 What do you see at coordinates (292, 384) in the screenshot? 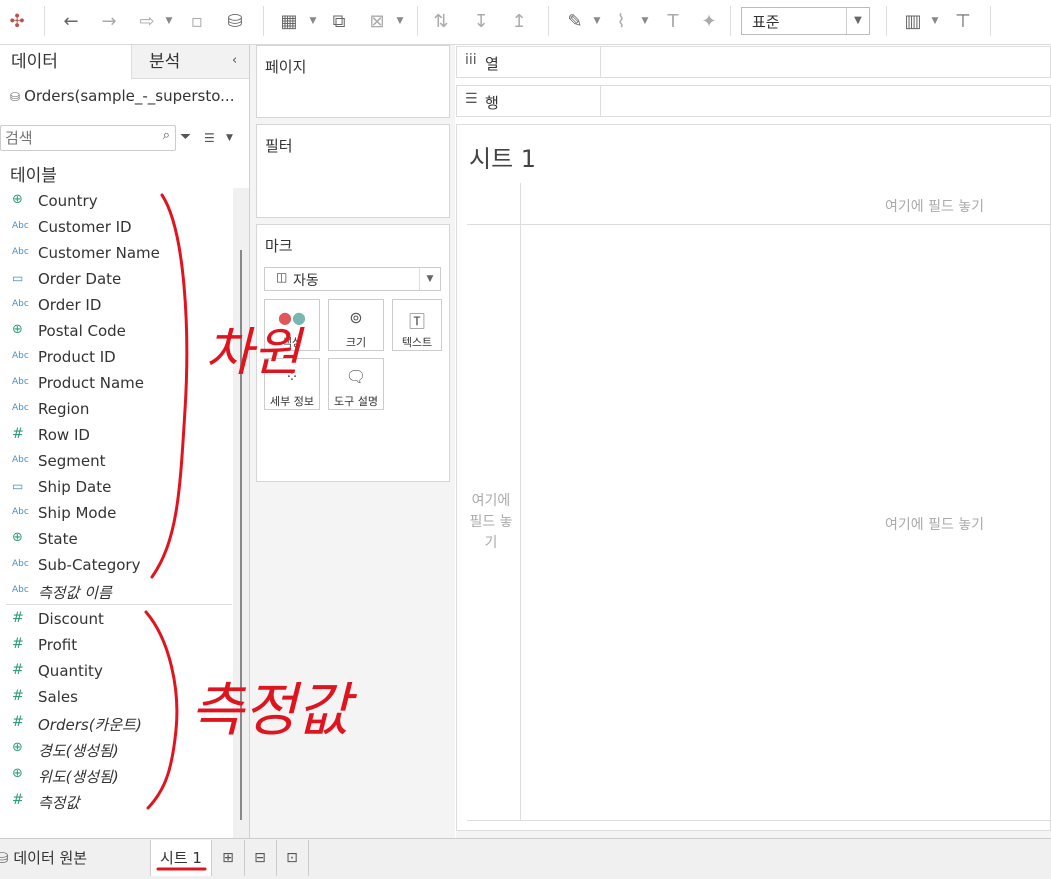
I see `detail-button: ⁘ 세부 정보` at bounding box center [292, 384].